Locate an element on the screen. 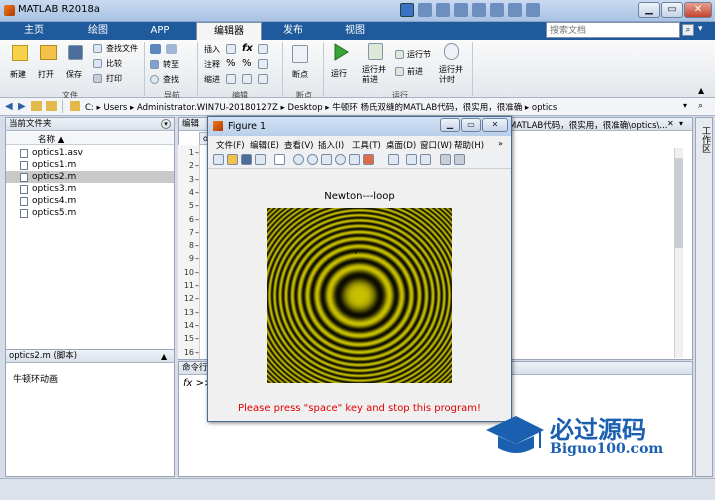 Image resolution: width=715 pixels, height=500 pixels. scroll-thumb is located at coordinates (679, 203).